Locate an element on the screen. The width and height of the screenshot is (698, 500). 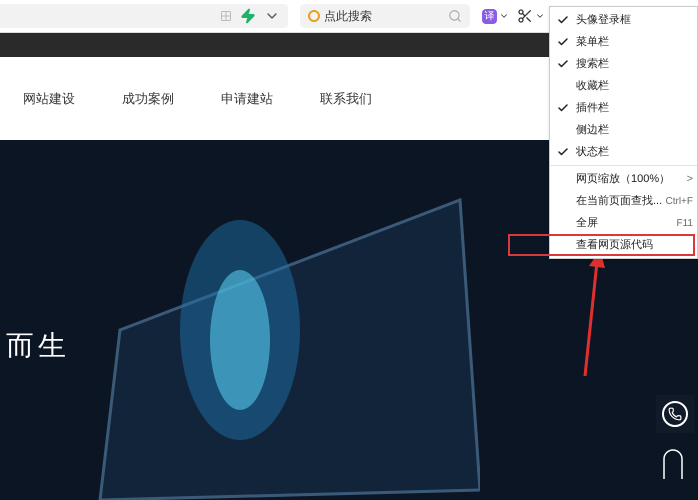
menu-item: 查看网页源代码 is located at coordinates (601, 245).